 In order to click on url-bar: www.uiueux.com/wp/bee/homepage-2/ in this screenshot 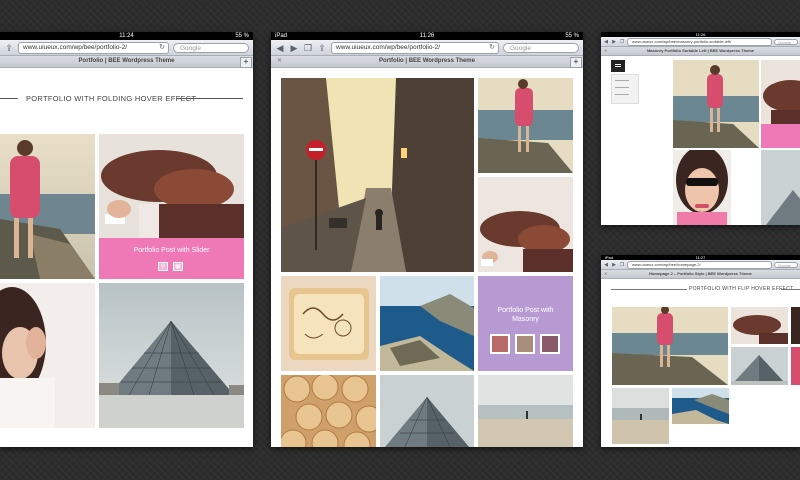, I will do `click(699, 264)`.